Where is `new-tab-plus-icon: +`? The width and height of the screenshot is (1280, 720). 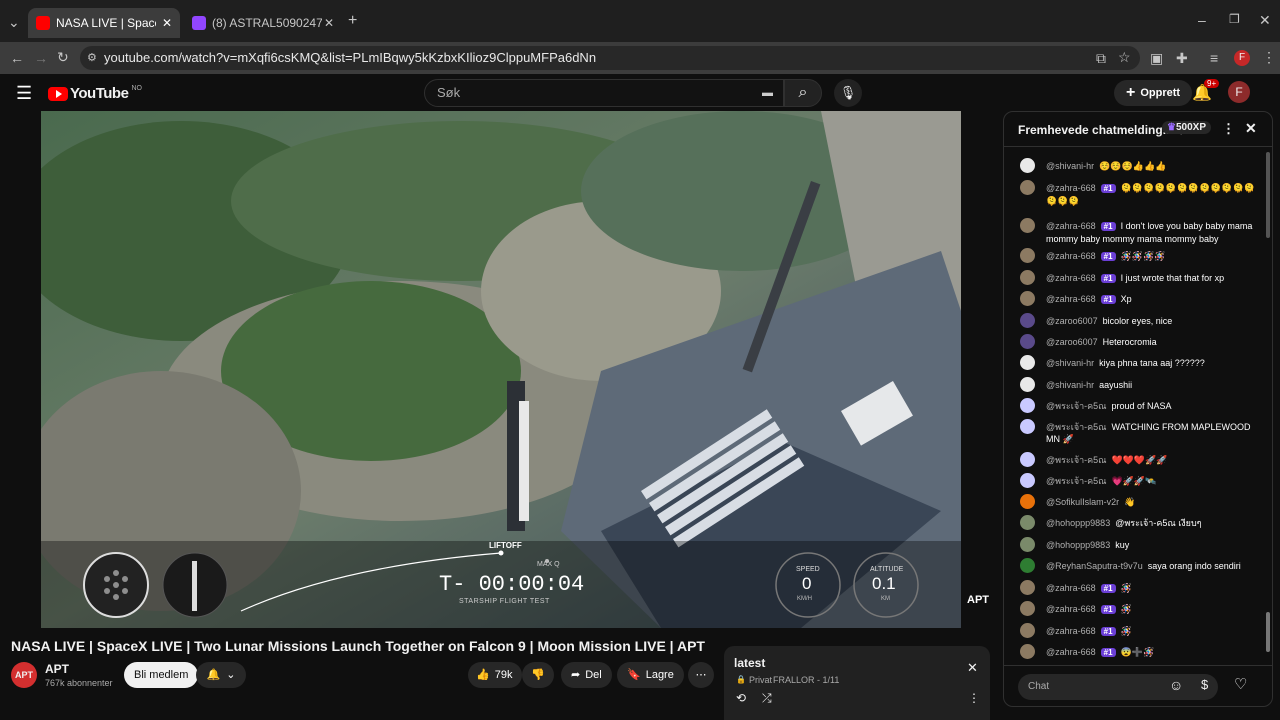
new-tab-plus-icon: + is located at coordinates (352, 21).